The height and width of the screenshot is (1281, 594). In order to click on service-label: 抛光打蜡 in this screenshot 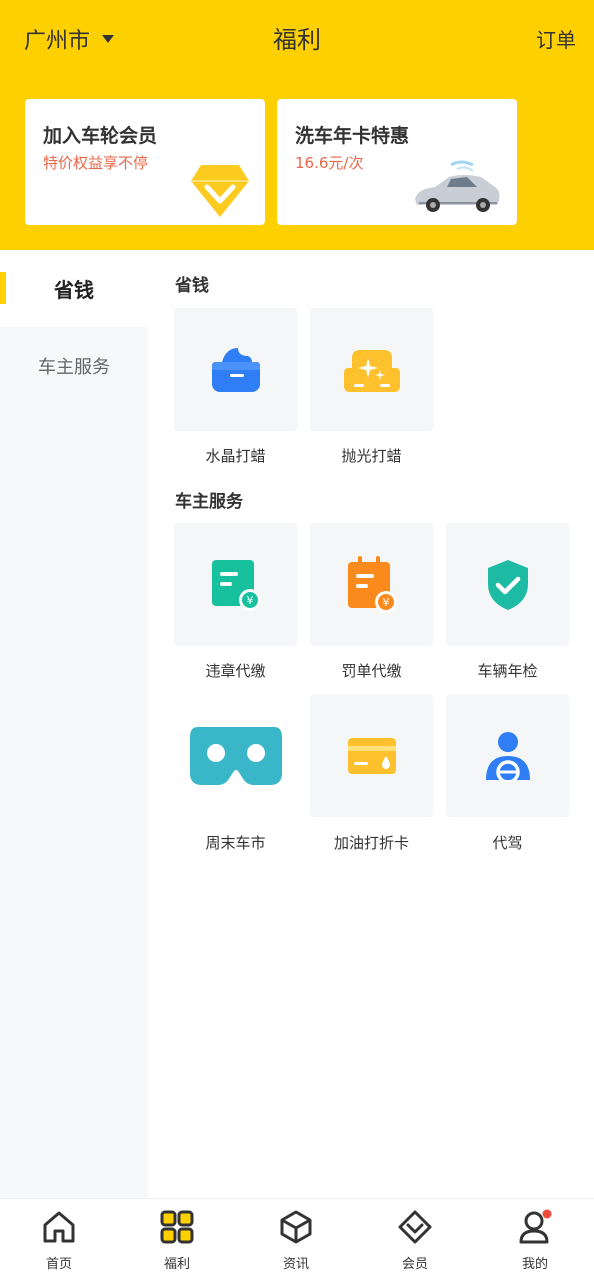, I will do `click(371, 456)`.